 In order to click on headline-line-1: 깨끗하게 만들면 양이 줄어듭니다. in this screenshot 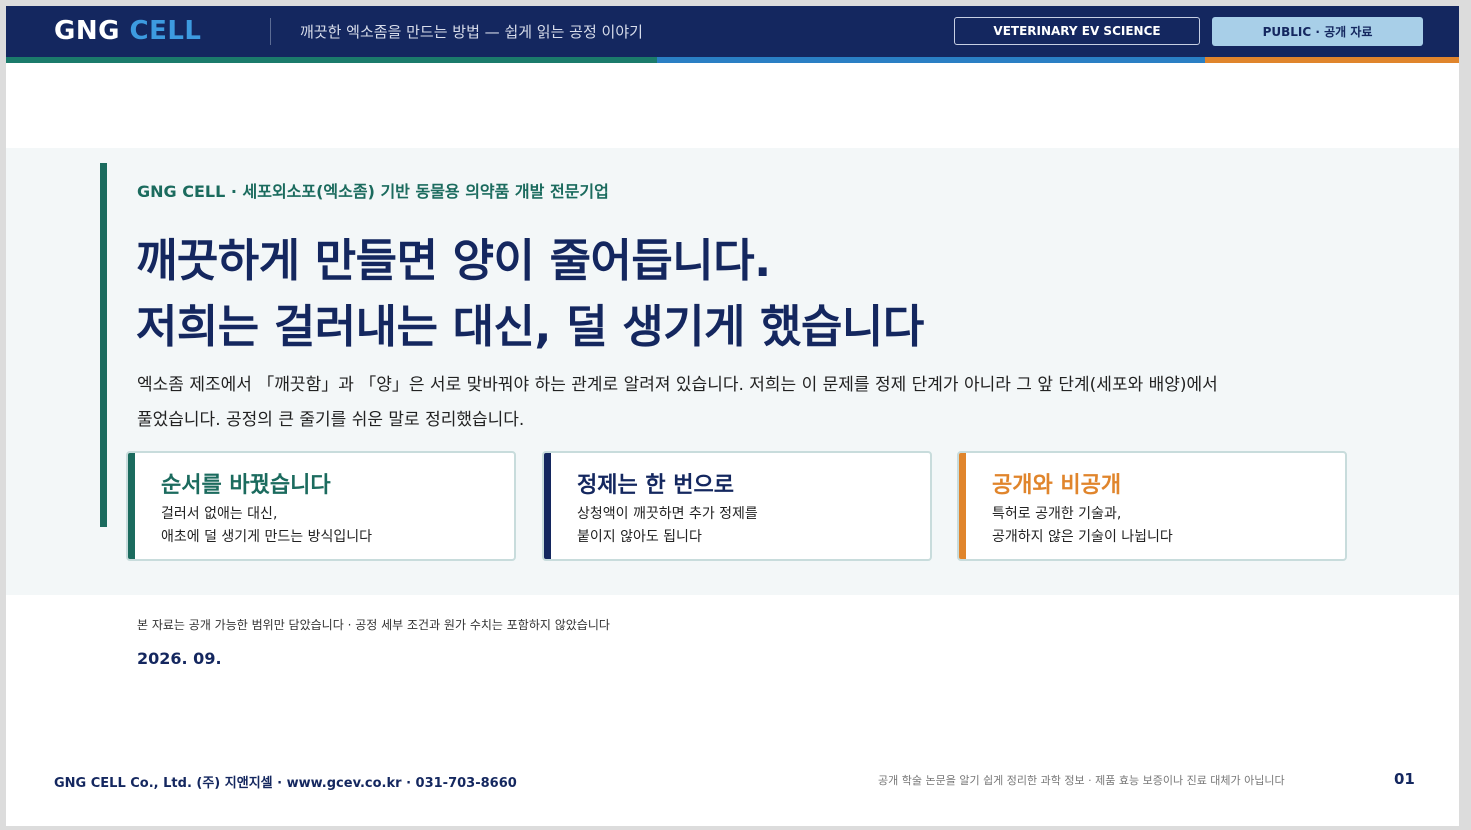, I will do `click(453, 260)`.